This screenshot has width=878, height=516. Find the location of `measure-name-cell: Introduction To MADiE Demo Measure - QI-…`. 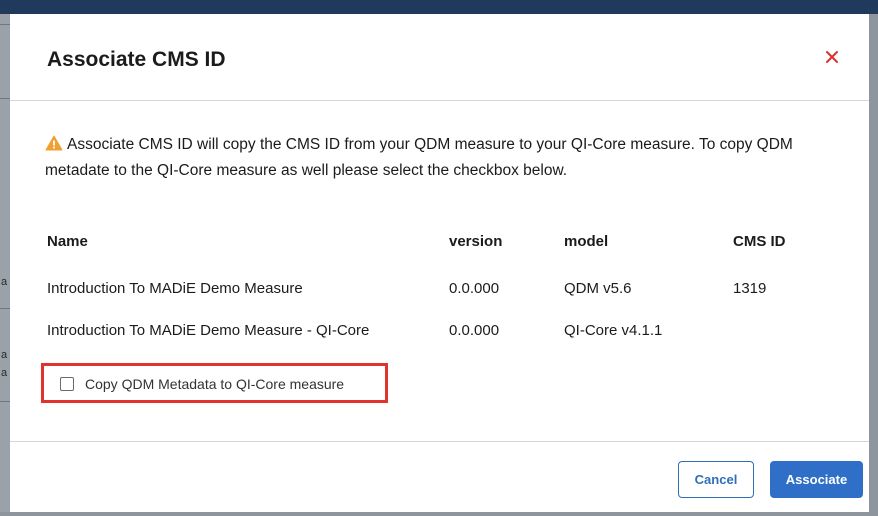

measure-name-cell: Introduction To MADiE Demo Measure - QI-… is located at coordinates (208, 330).